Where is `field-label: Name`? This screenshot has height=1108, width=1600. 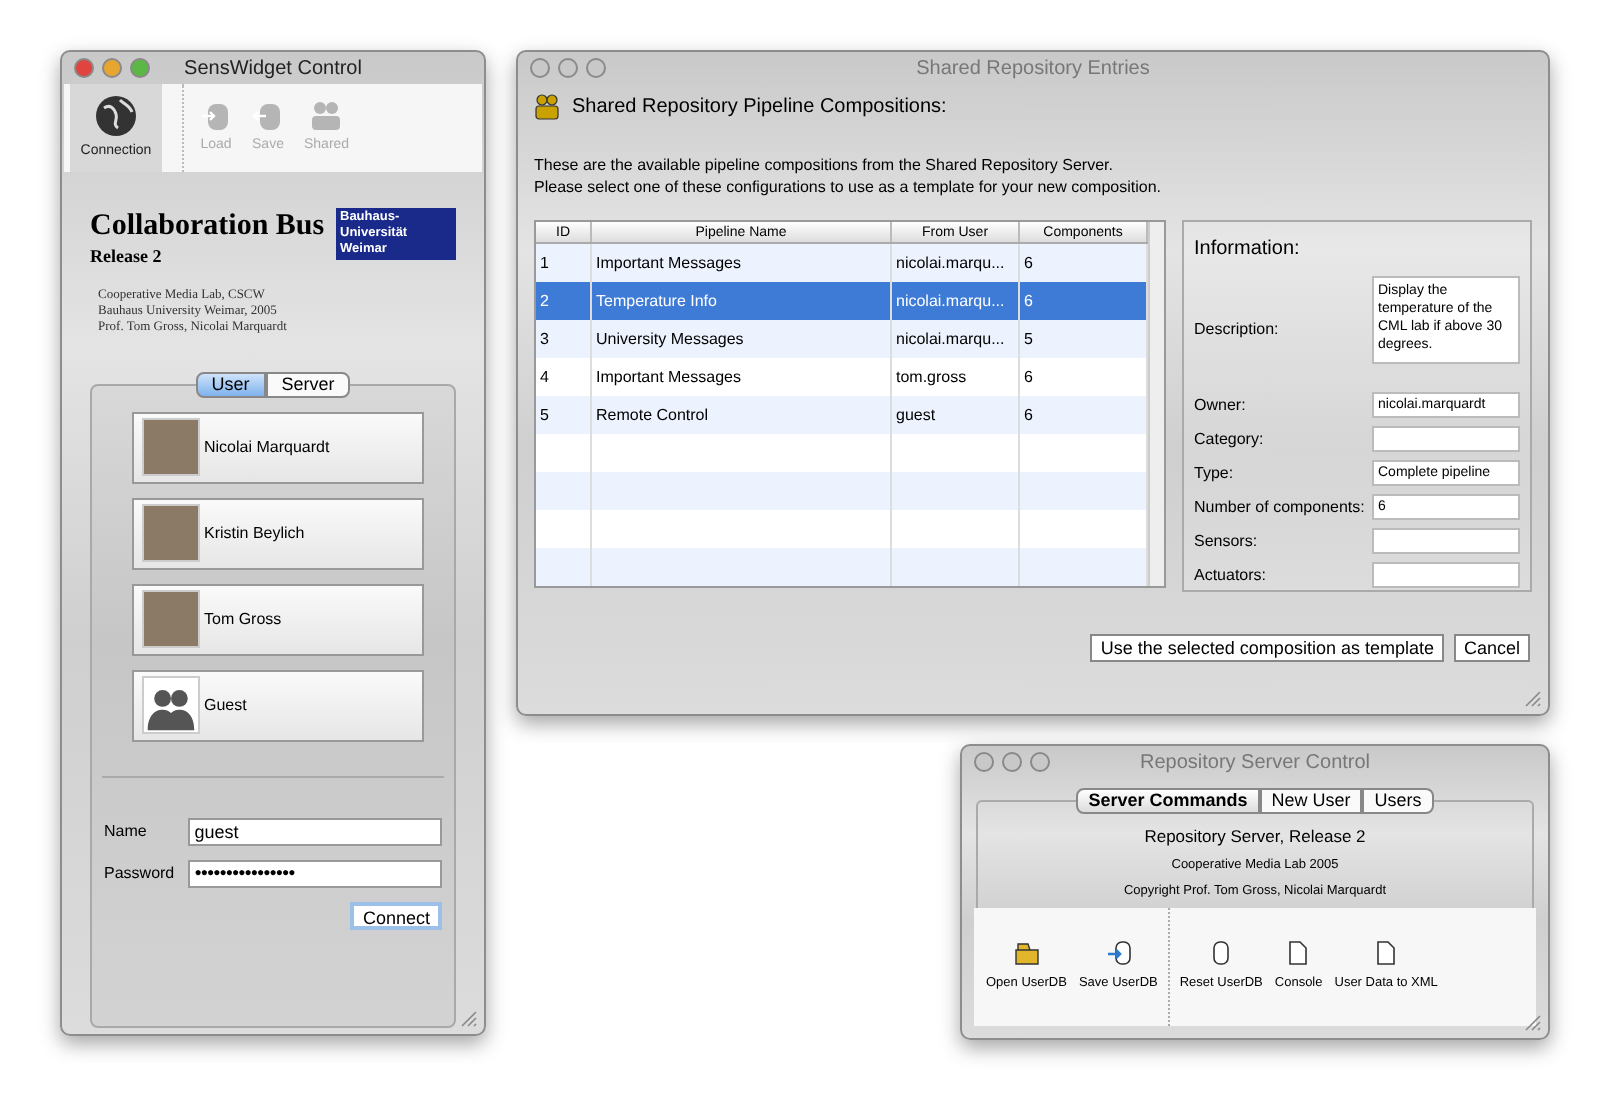 field-label: Name is located at coordinates (126, 831).